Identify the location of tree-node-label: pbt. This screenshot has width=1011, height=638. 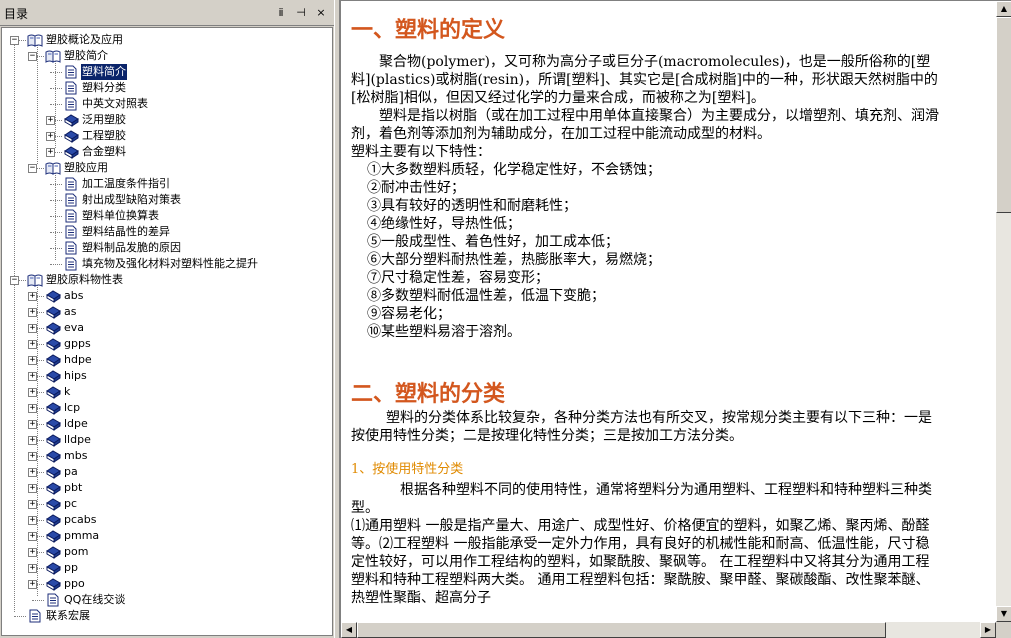
(73, 488).